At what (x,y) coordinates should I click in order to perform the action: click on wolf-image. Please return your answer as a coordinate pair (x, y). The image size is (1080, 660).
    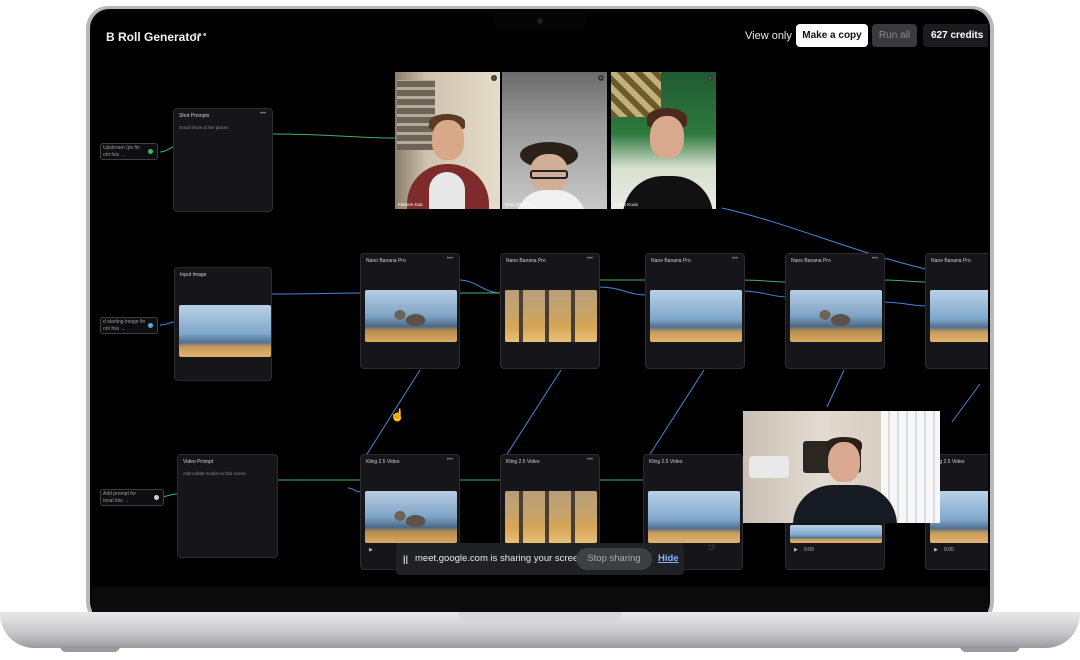
    Looking at the image, I should click on (411, 316).